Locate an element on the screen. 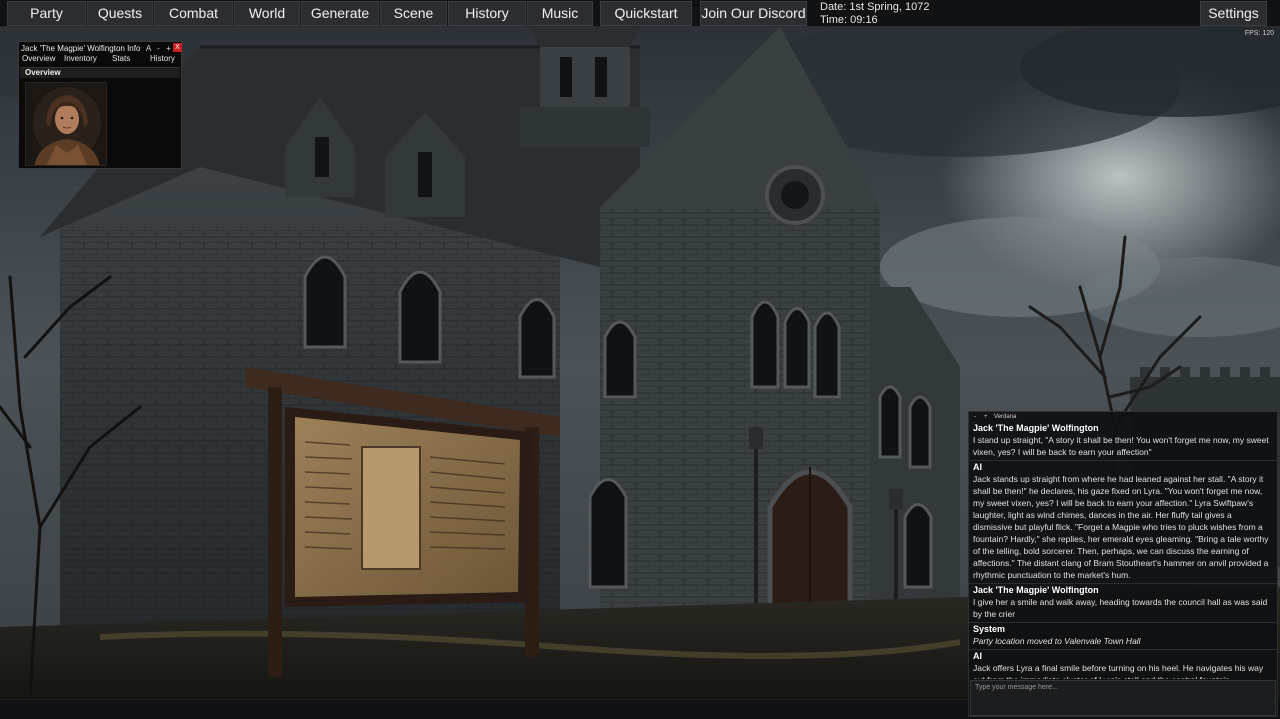 The height and width of the screenshot is (719, 1280). game-clock: Date: 1st Spring, 1072 Time: 09:16 is located at coordinates (874, 13).